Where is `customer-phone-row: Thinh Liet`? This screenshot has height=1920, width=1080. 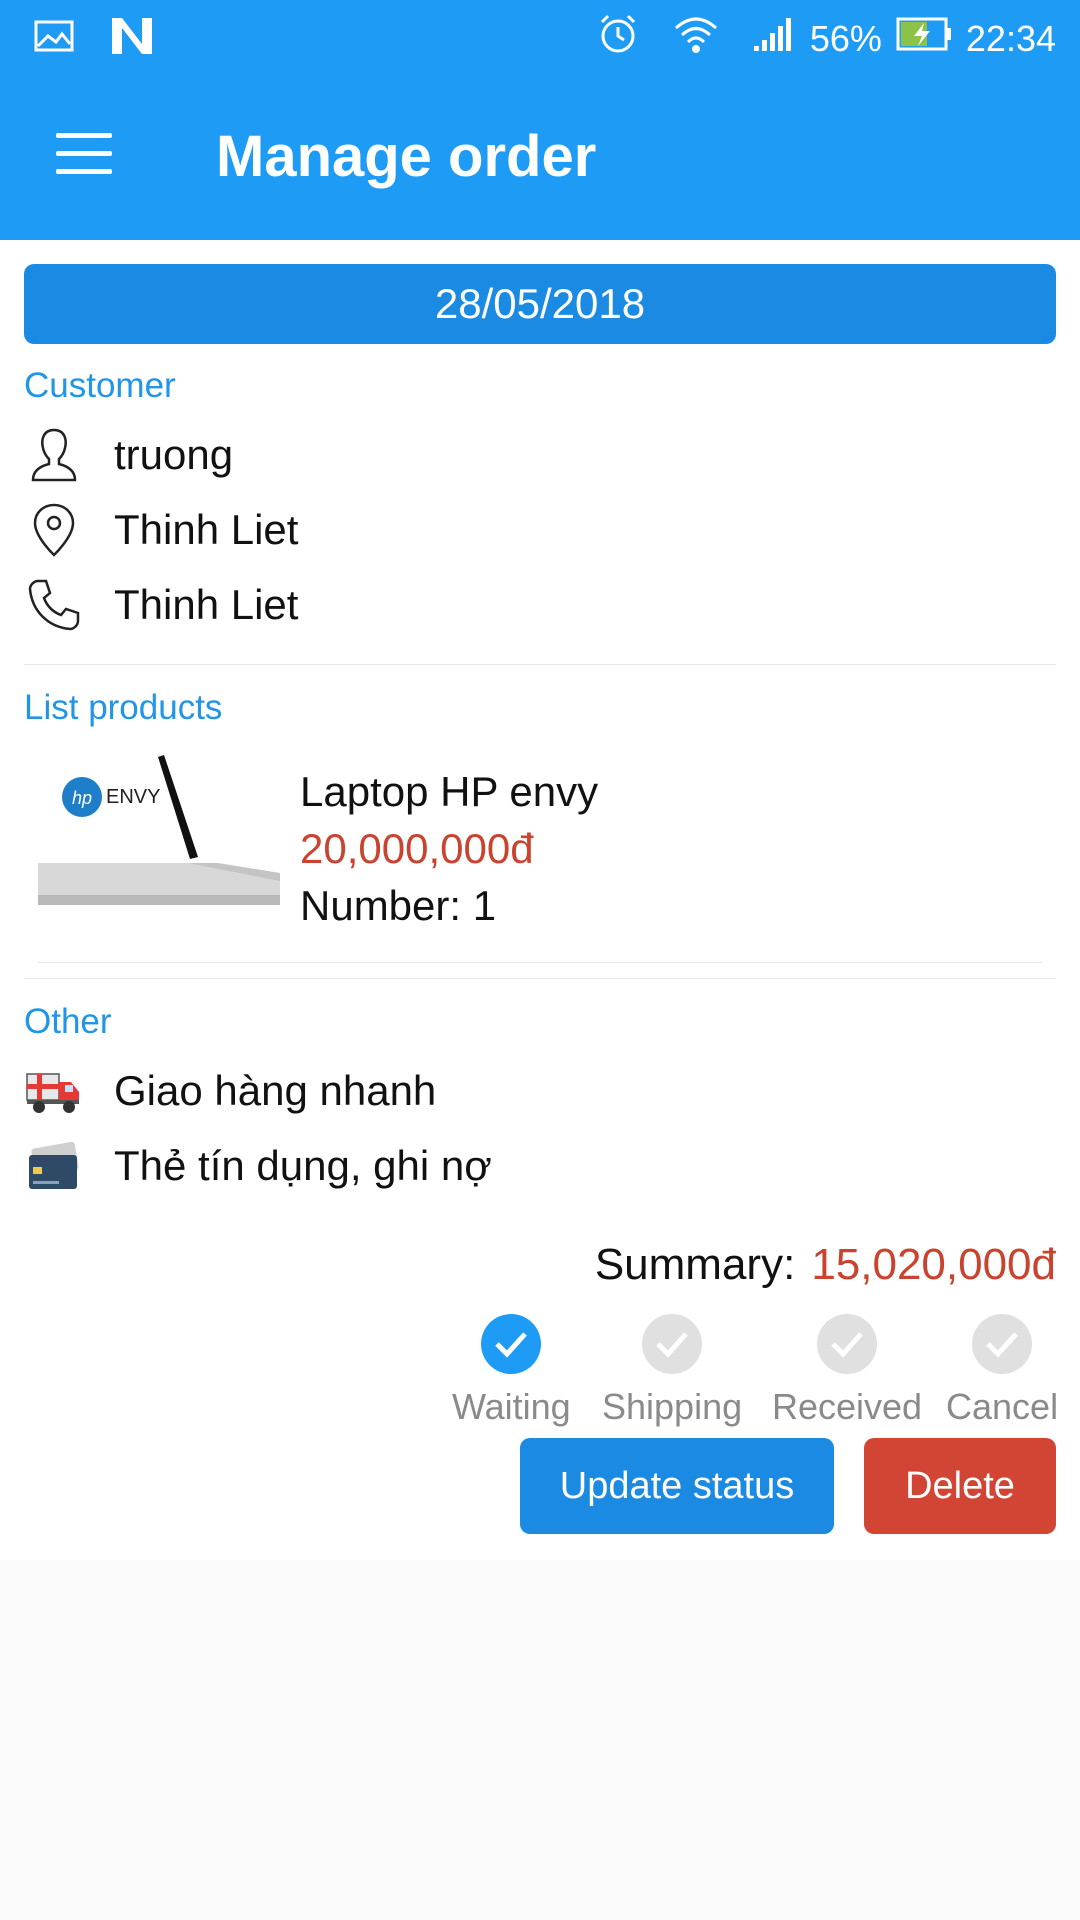
customer-phone-row: Thinh Liet is located at coordinates (161, 605).